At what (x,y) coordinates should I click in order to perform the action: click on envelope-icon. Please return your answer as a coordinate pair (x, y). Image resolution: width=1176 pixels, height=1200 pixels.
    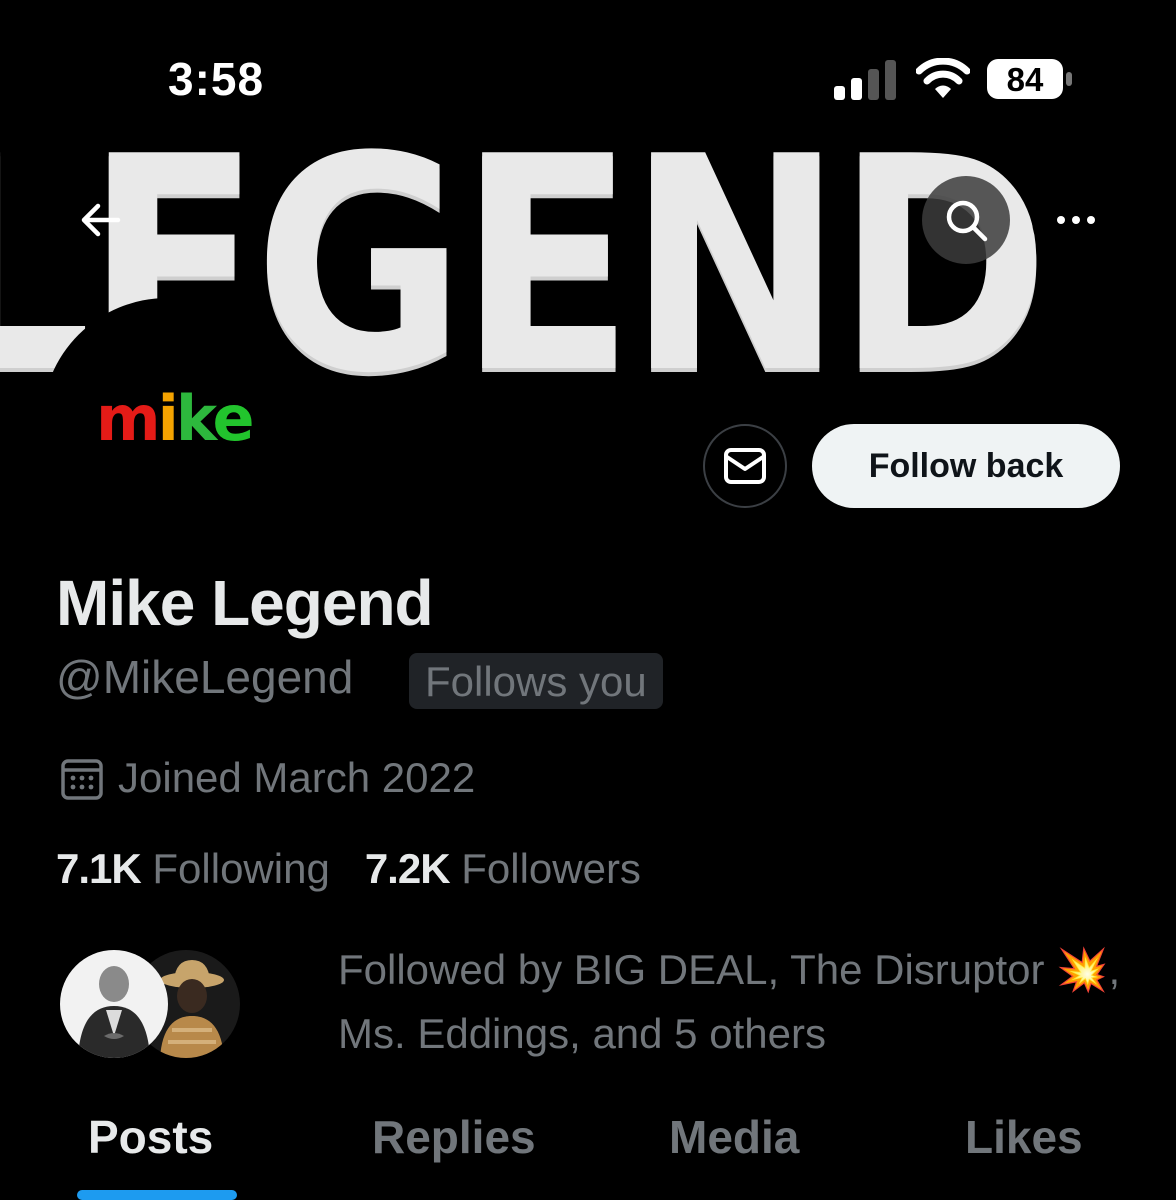
    Looking at the image, I should click on (745, 466).